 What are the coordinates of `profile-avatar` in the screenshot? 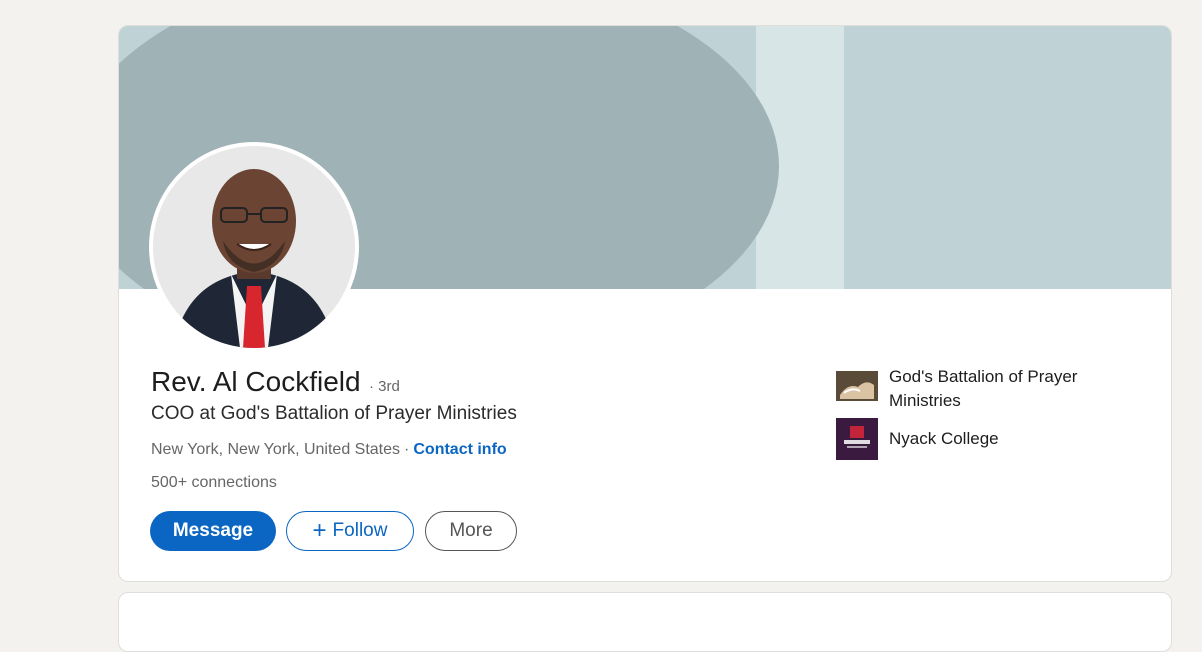 It's located at (254, 247).